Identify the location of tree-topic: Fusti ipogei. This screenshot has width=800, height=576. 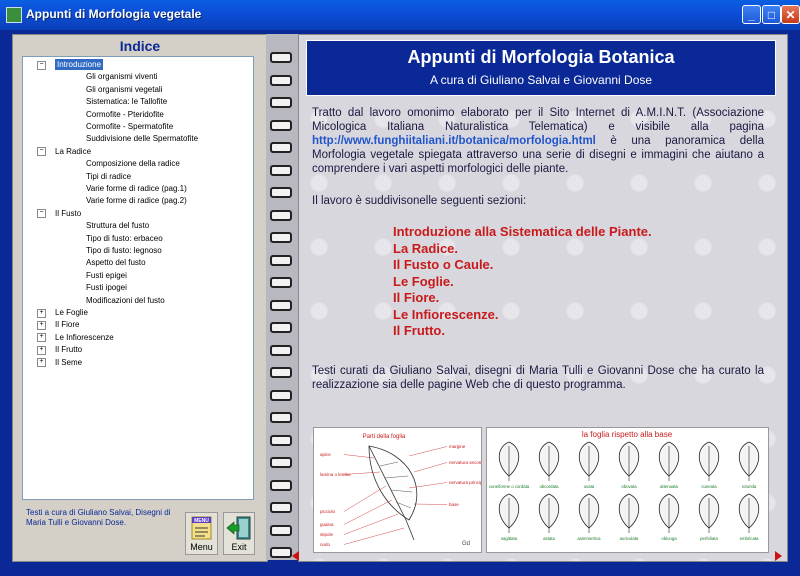
(106, 287).